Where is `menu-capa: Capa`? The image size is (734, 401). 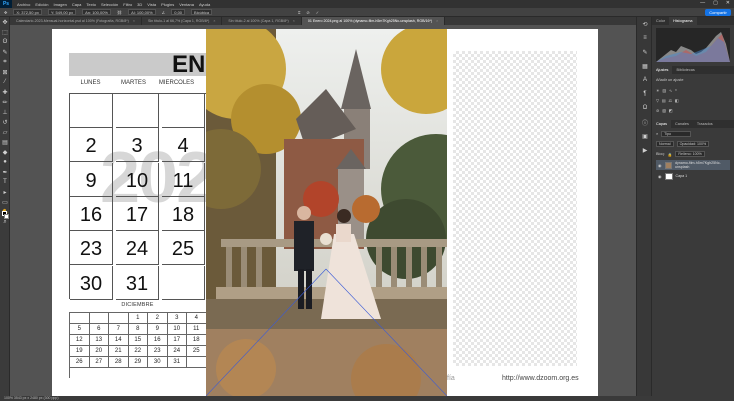
menu-capa: Capa is located at coordinates (77, 4).